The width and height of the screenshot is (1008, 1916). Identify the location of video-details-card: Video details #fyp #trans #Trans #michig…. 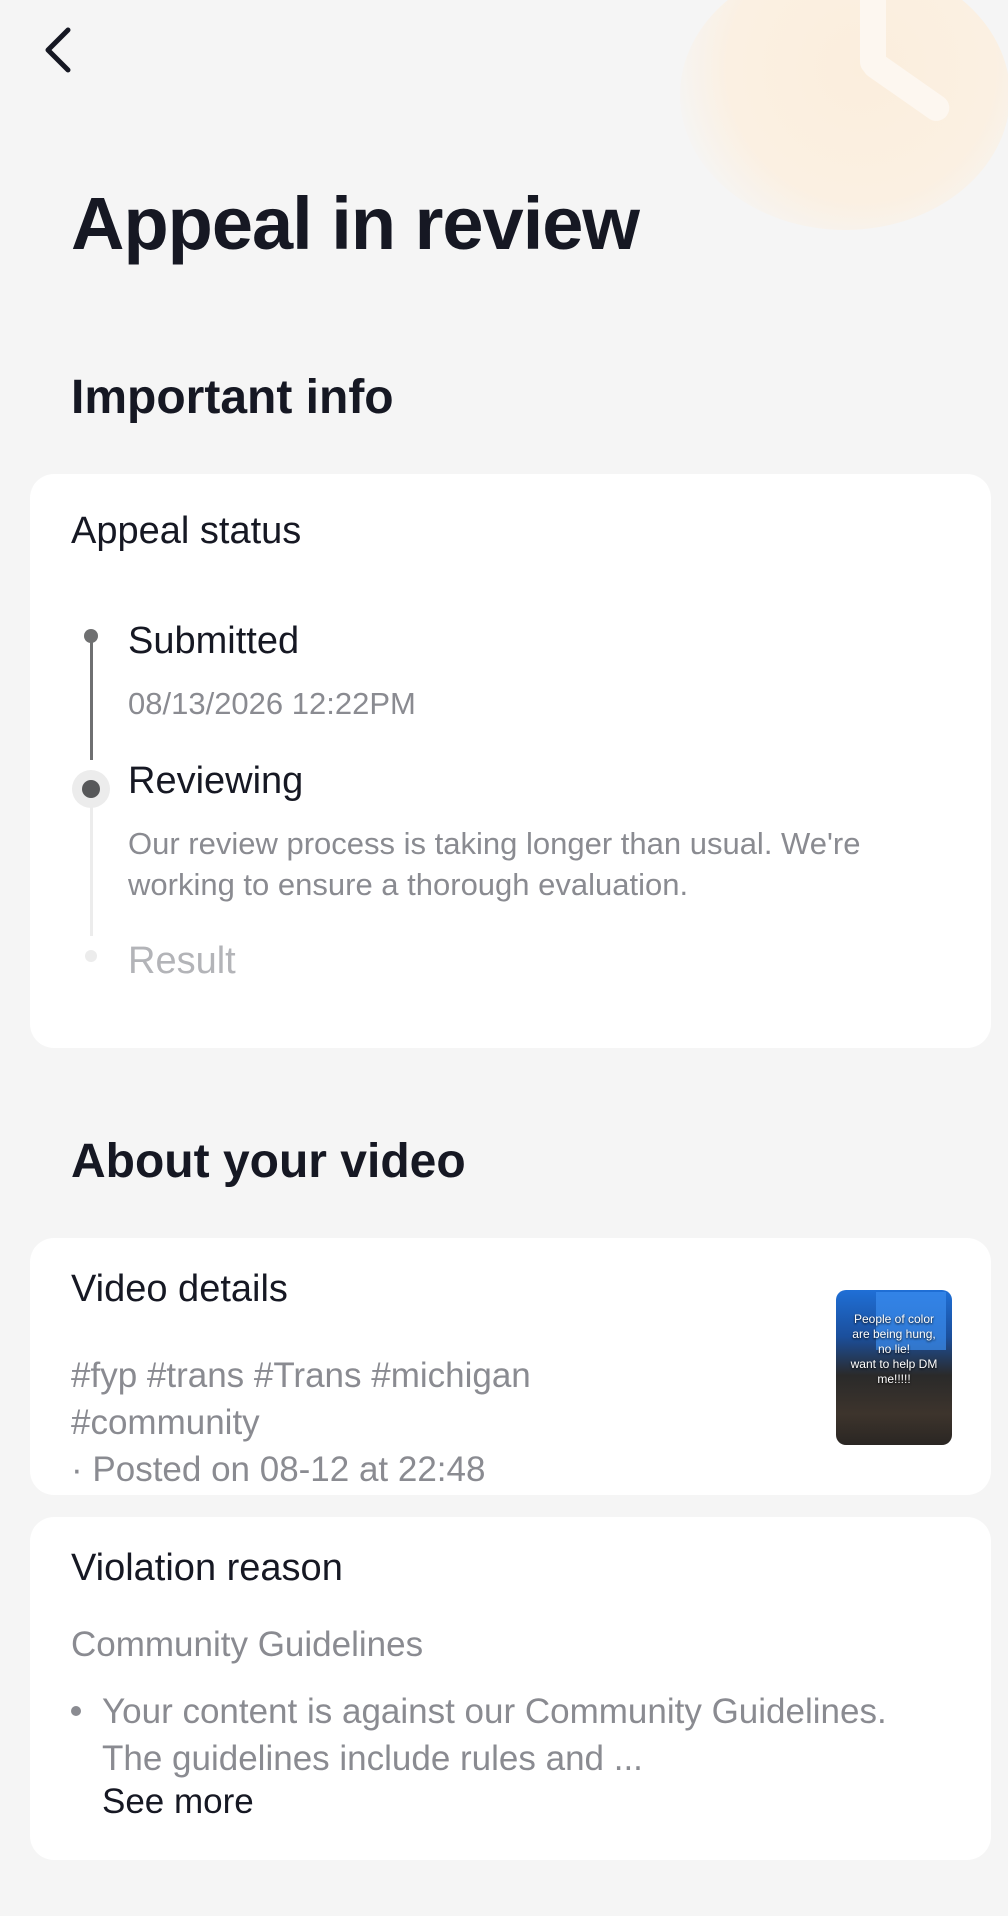
(510, 1366).